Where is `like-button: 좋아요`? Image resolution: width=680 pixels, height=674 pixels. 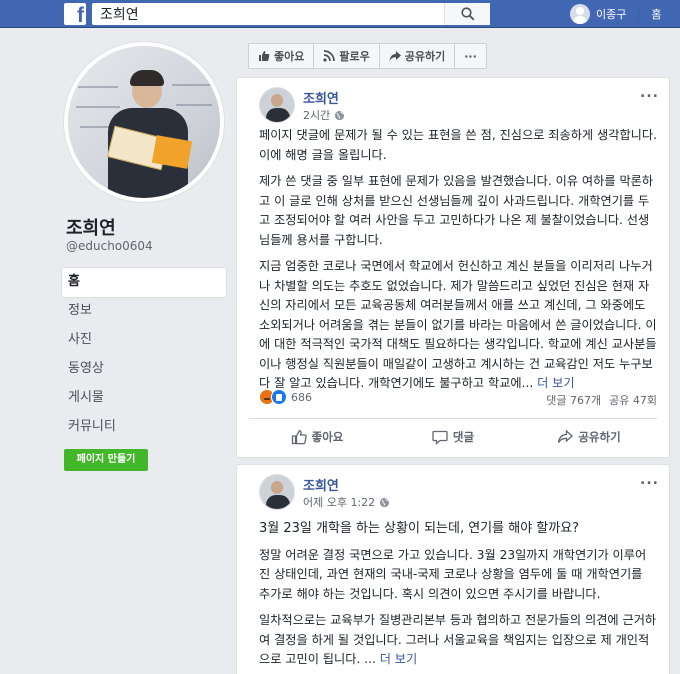
like-button: 좋아요 is located at coordinates (317, 437).